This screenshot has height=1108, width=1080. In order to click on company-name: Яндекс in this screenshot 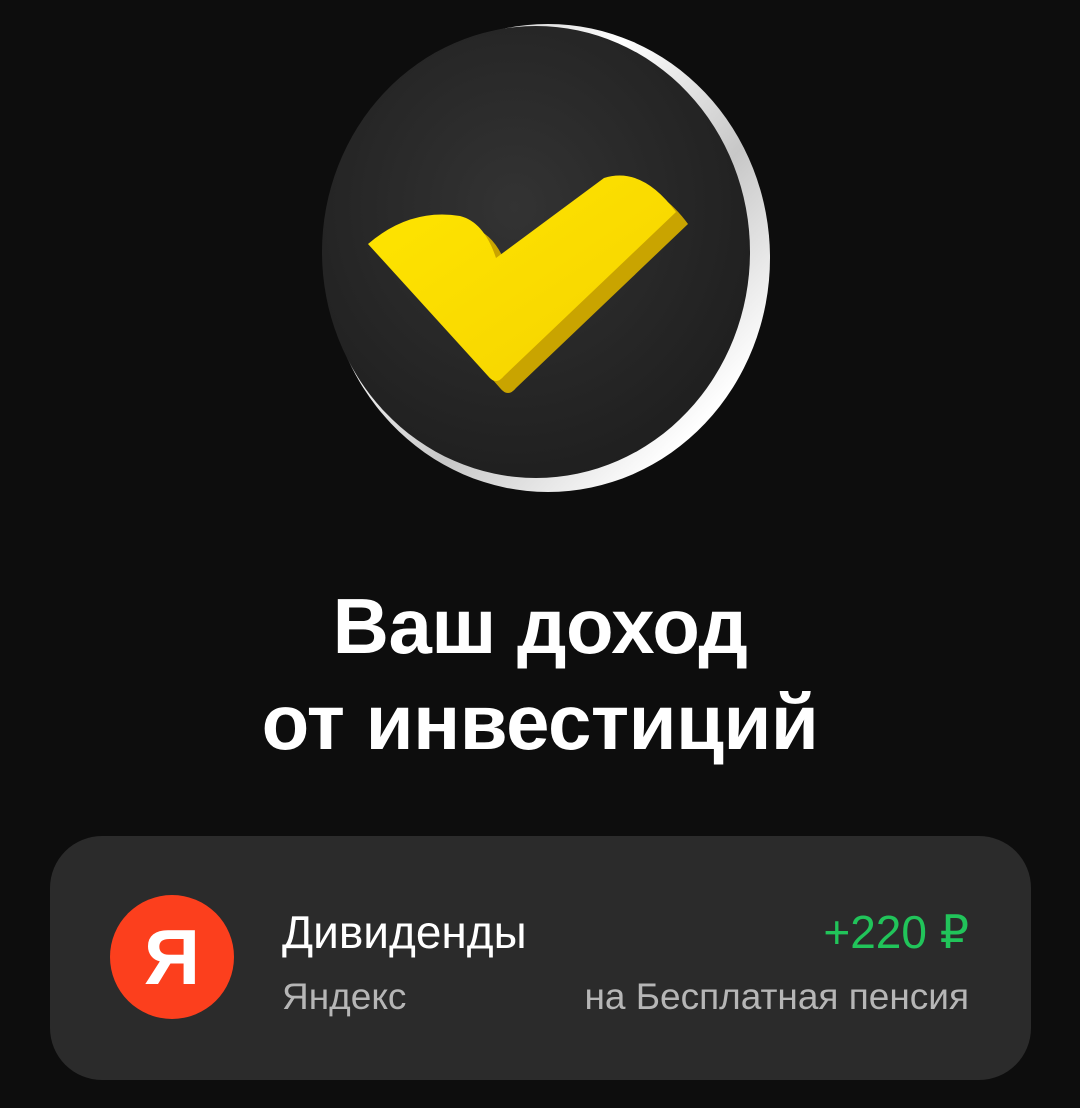, I will do `click(344, 996)`.